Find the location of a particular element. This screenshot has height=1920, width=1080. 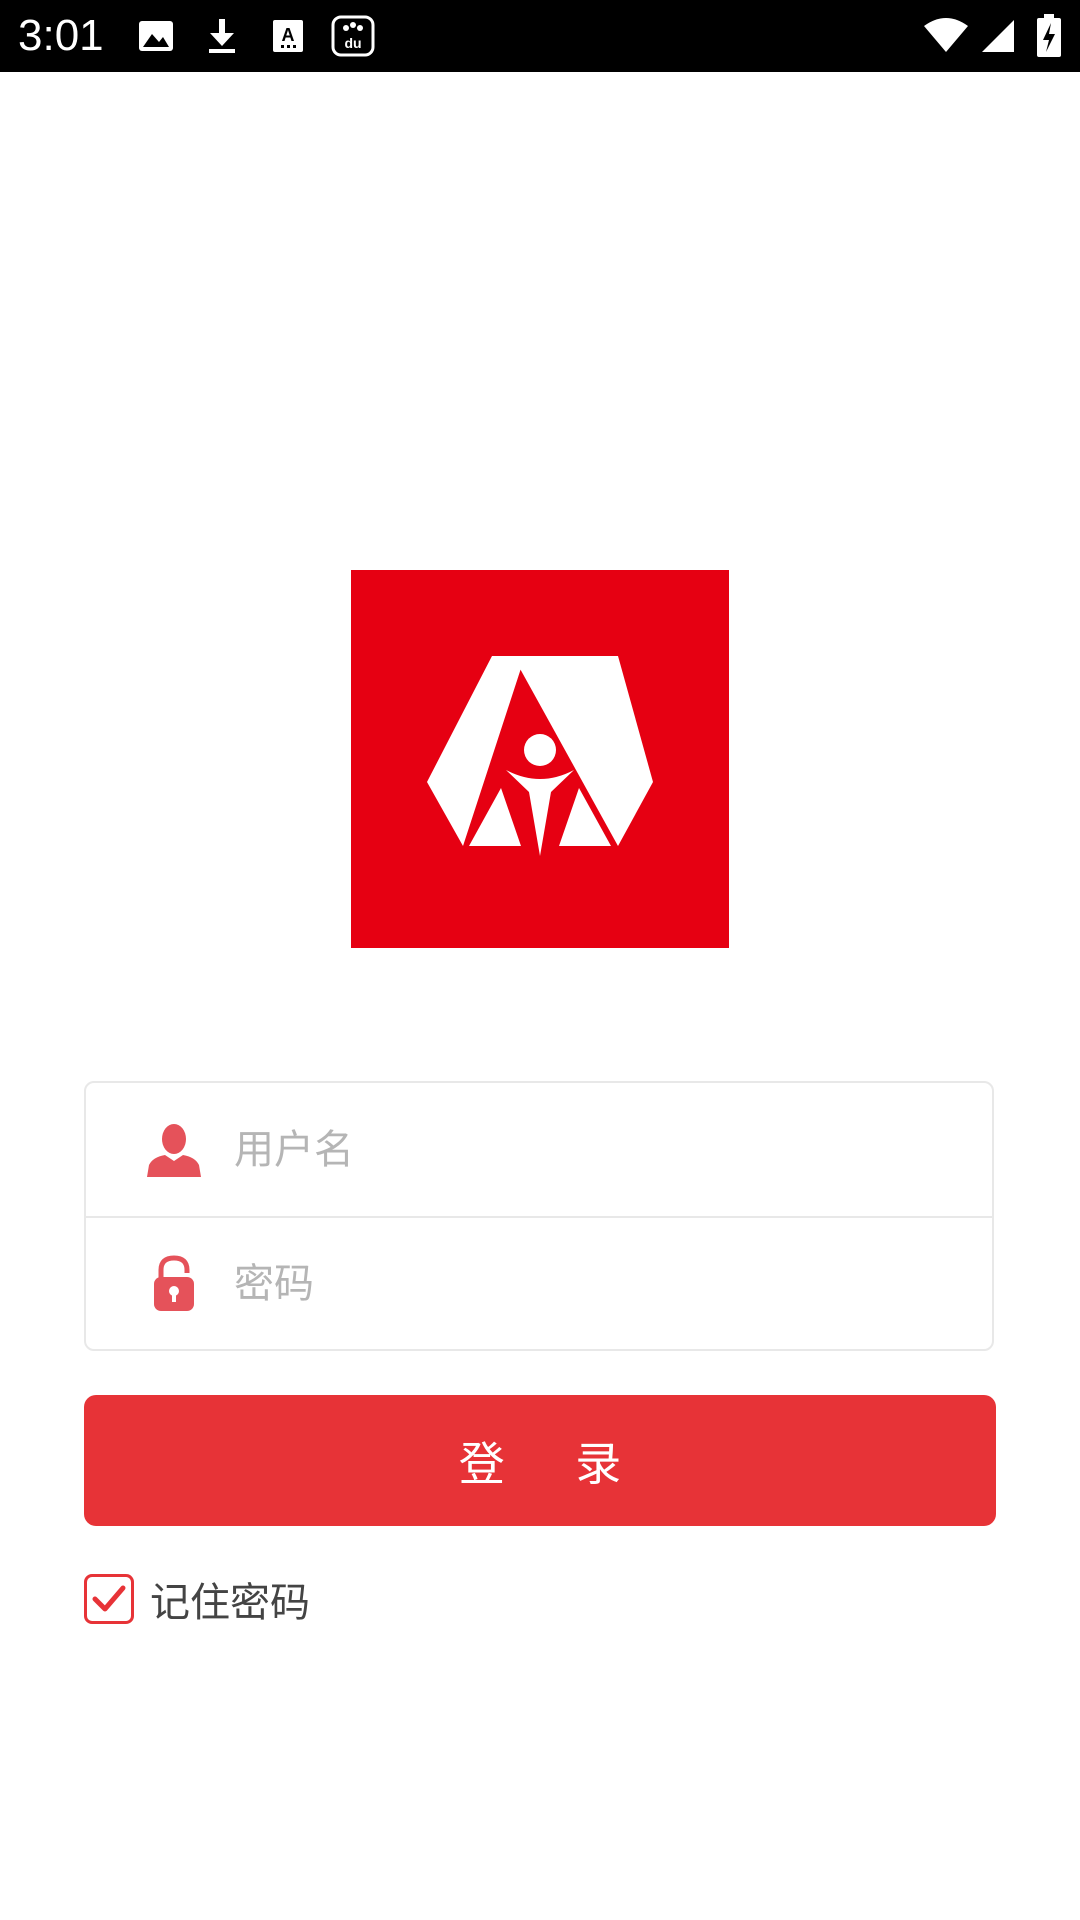

password-row is located at coordinates (539, 1284).